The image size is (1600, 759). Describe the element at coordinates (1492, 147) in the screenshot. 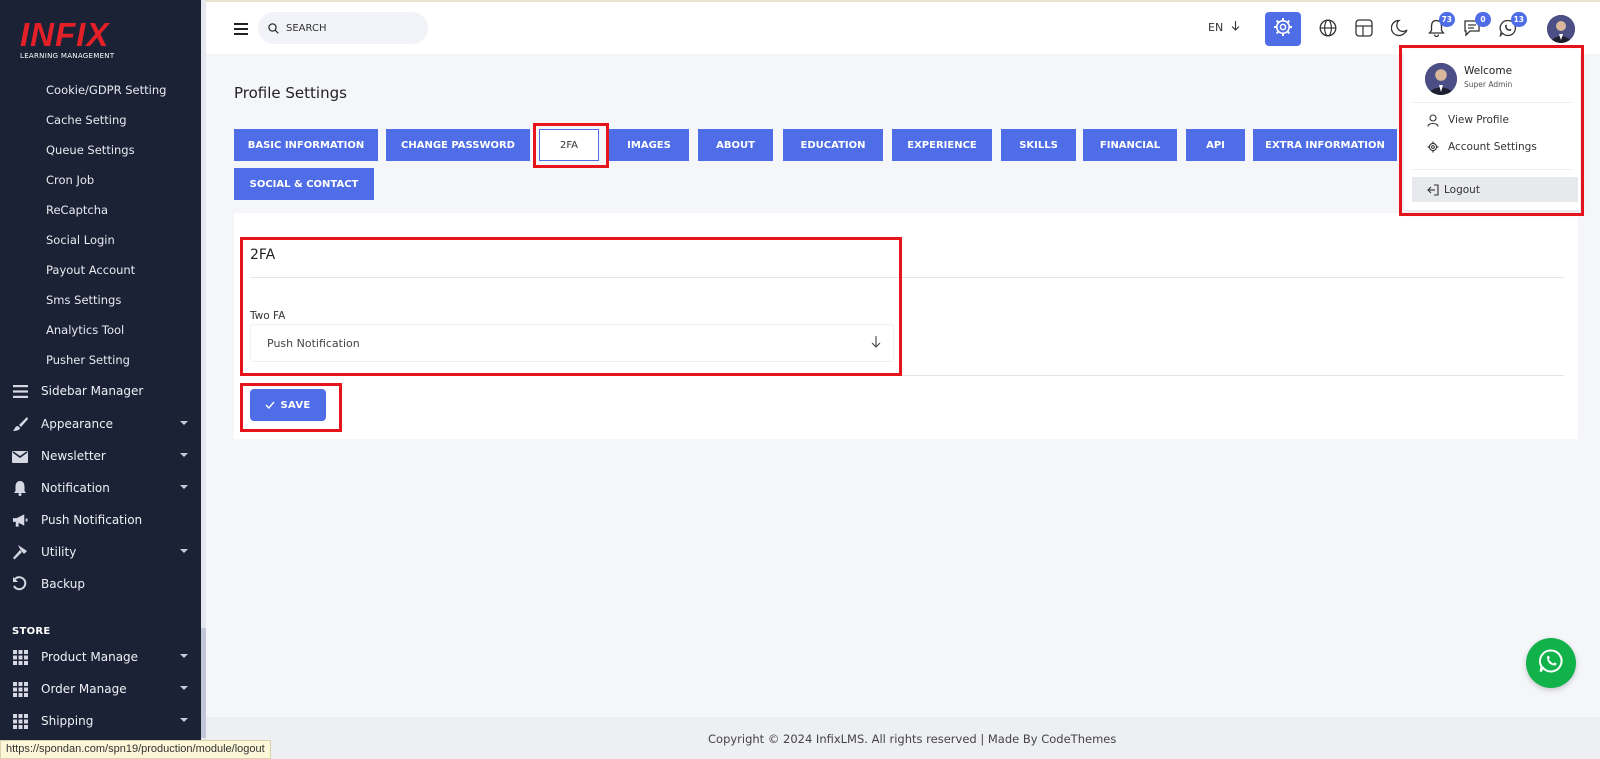

I see `account-settings-label: Account Settings` at that location.